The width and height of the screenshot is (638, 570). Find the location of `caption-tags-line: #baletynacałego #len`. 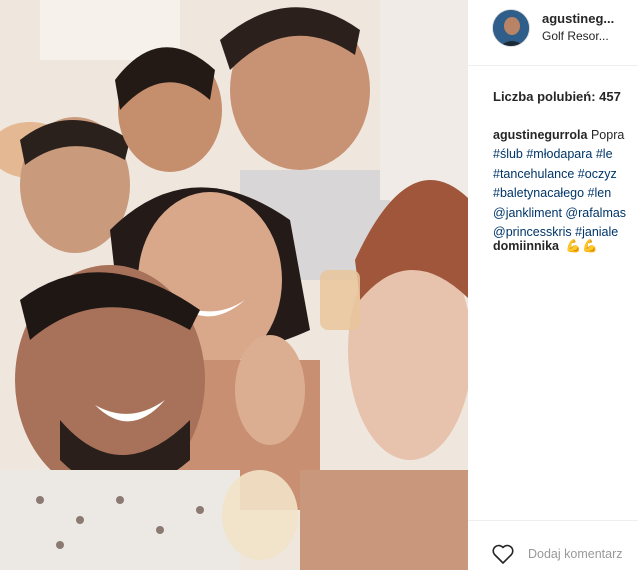

caption-tags-line: #baletynacałego #len is located at coordinates (565, 193).